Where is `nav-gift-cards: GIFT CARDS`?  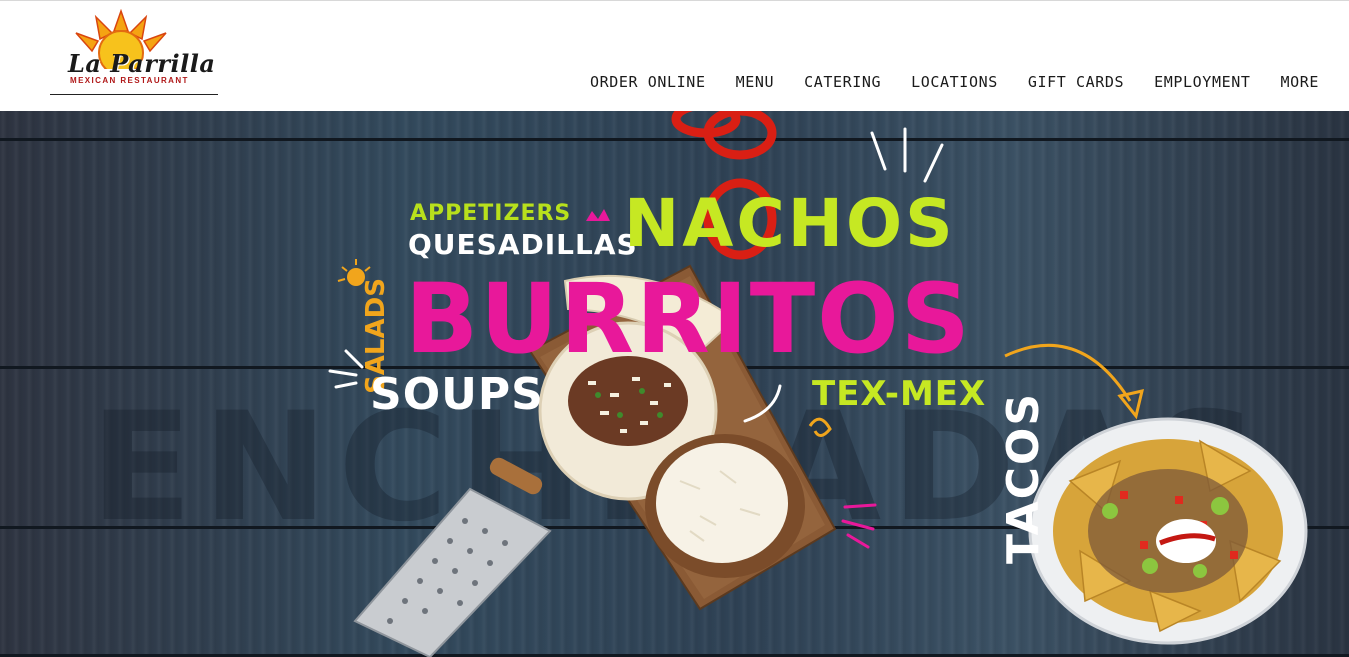 nav-gift-cards: GIFT CARDS is located at coordinates (1076, 82).